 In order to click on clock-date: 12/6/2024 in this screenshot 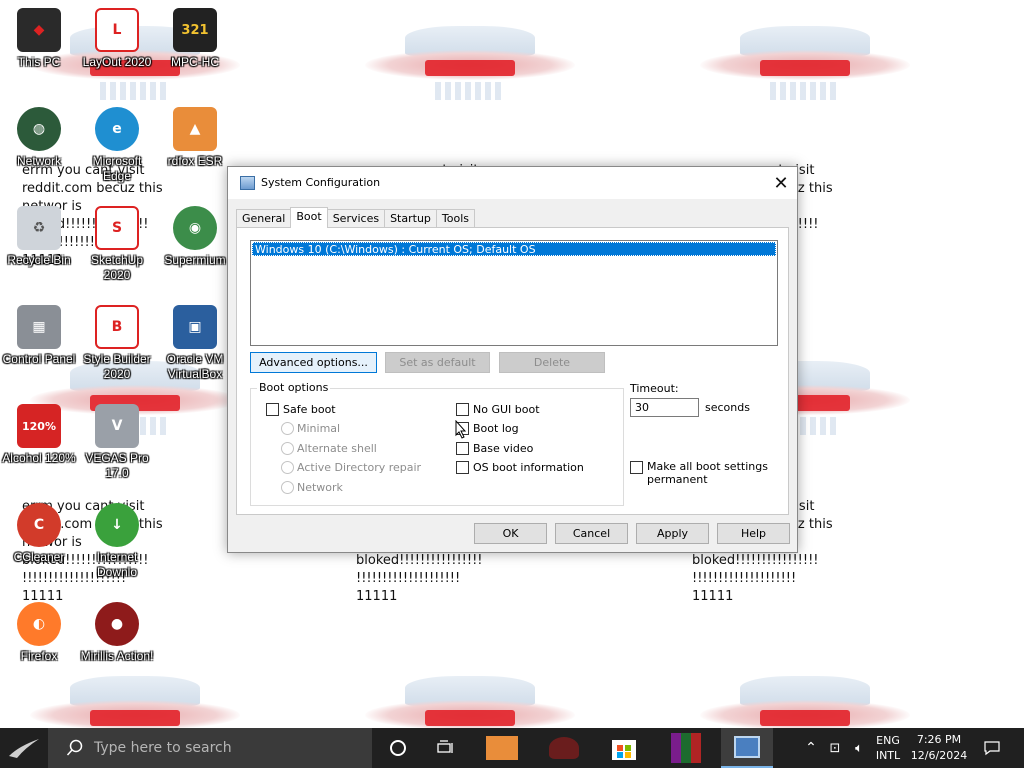, I will do `click(939, 755)`.